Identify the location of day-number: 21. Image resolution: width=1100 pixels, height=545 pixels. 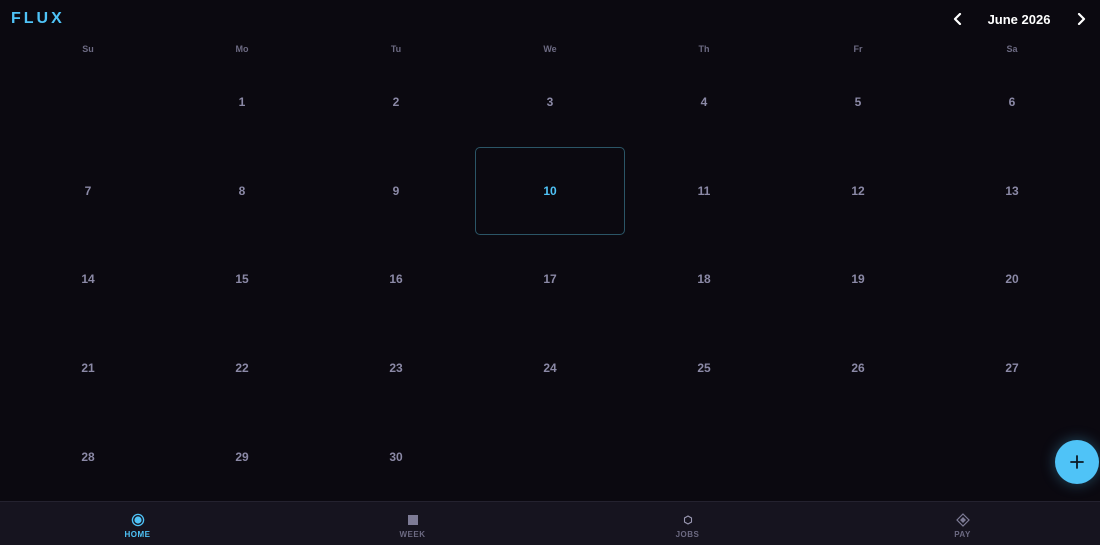
(88, 368).